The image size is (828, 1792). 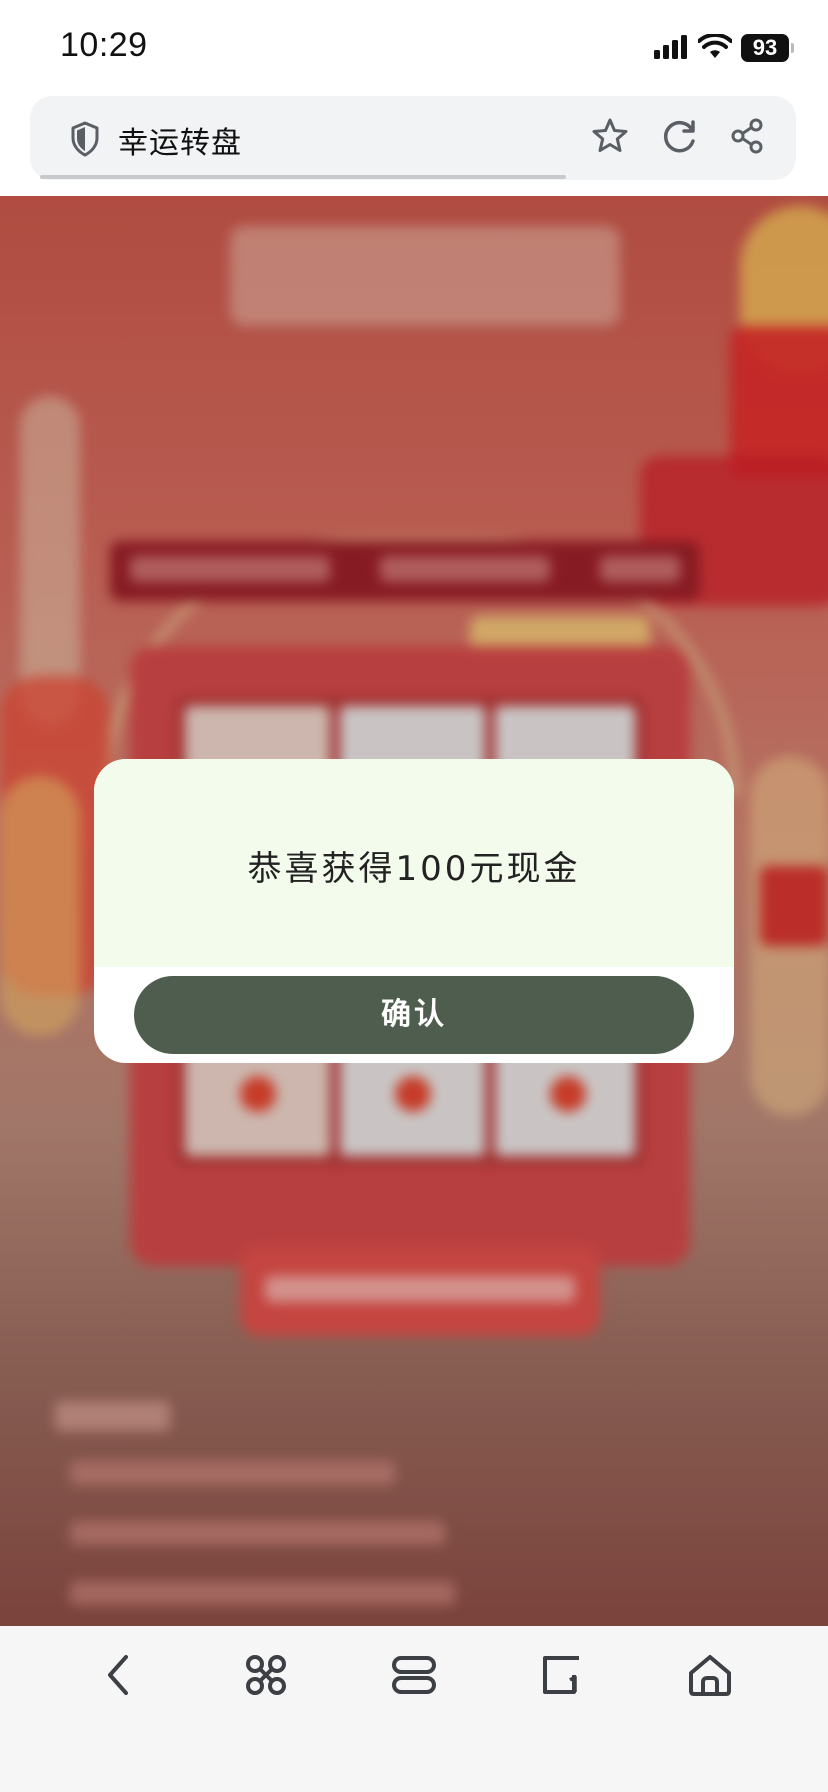 I want to click on back-icon, so click(x=118, y=1675).